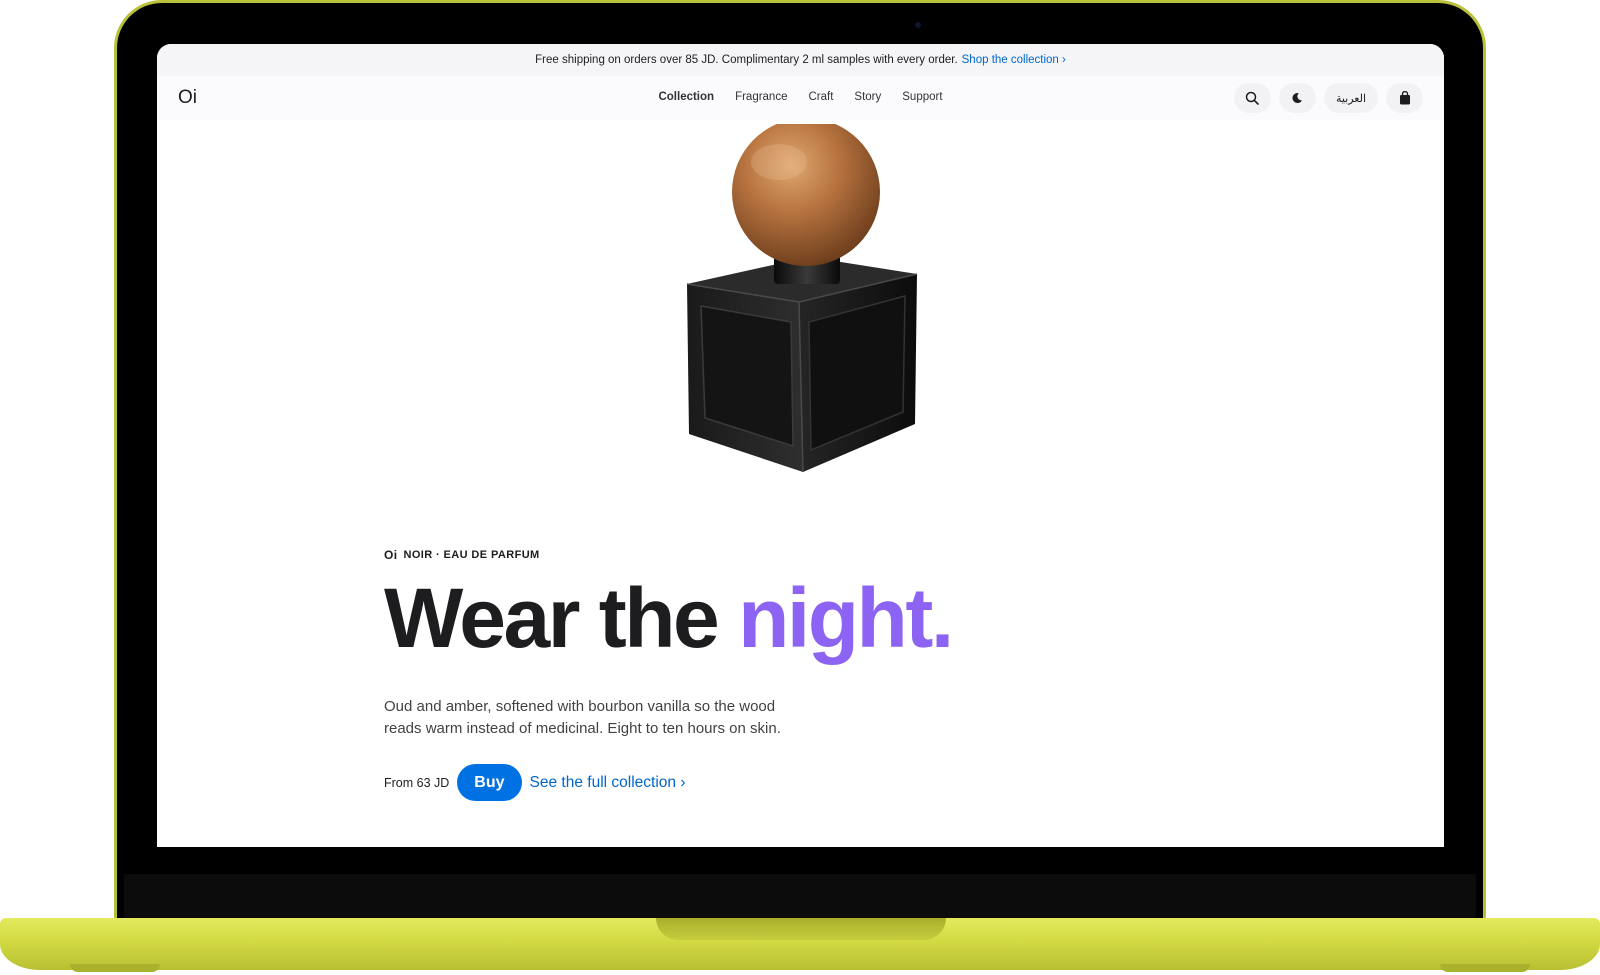 The image size is (1600, 975). I want to click on nav-actions: العربية, so click(1328, 98).